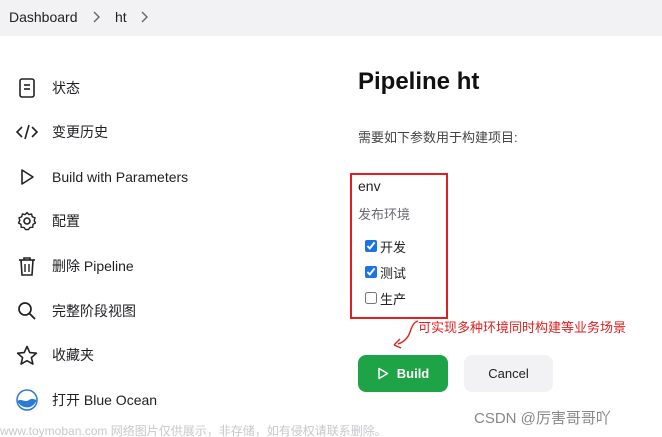 The width and height of the screenshot is (662, 437). What do you see at coordinates (27, 132) in the screenshot?
I see `code-icon` at bounding box center [27, 132].